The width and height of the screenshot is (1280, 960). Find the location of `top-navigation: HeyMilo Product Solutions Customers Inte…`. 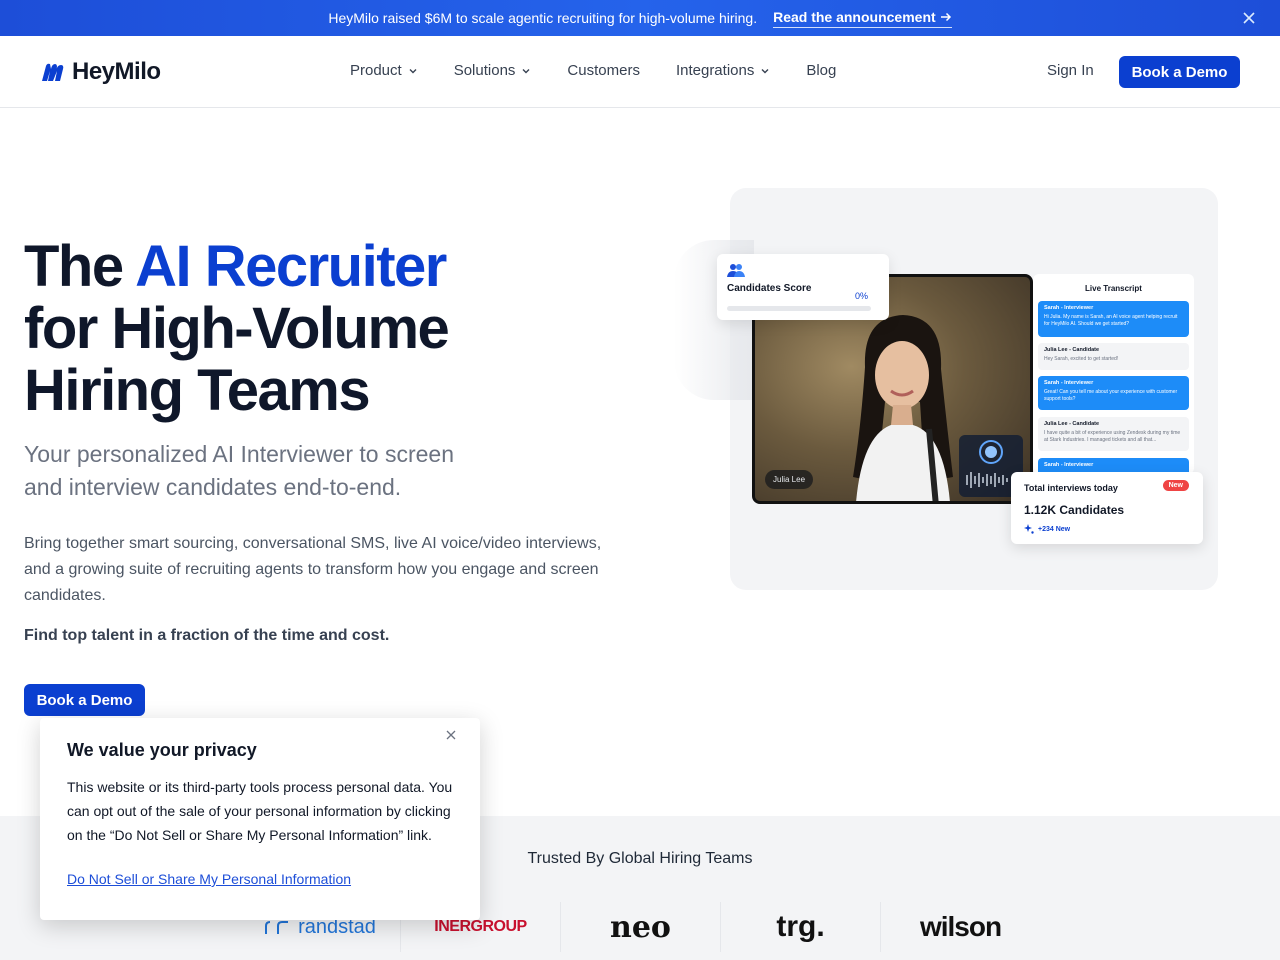

top-navigation: HeyMilo Product Solutions Customers Inte… is located at coordinates (640, 72).